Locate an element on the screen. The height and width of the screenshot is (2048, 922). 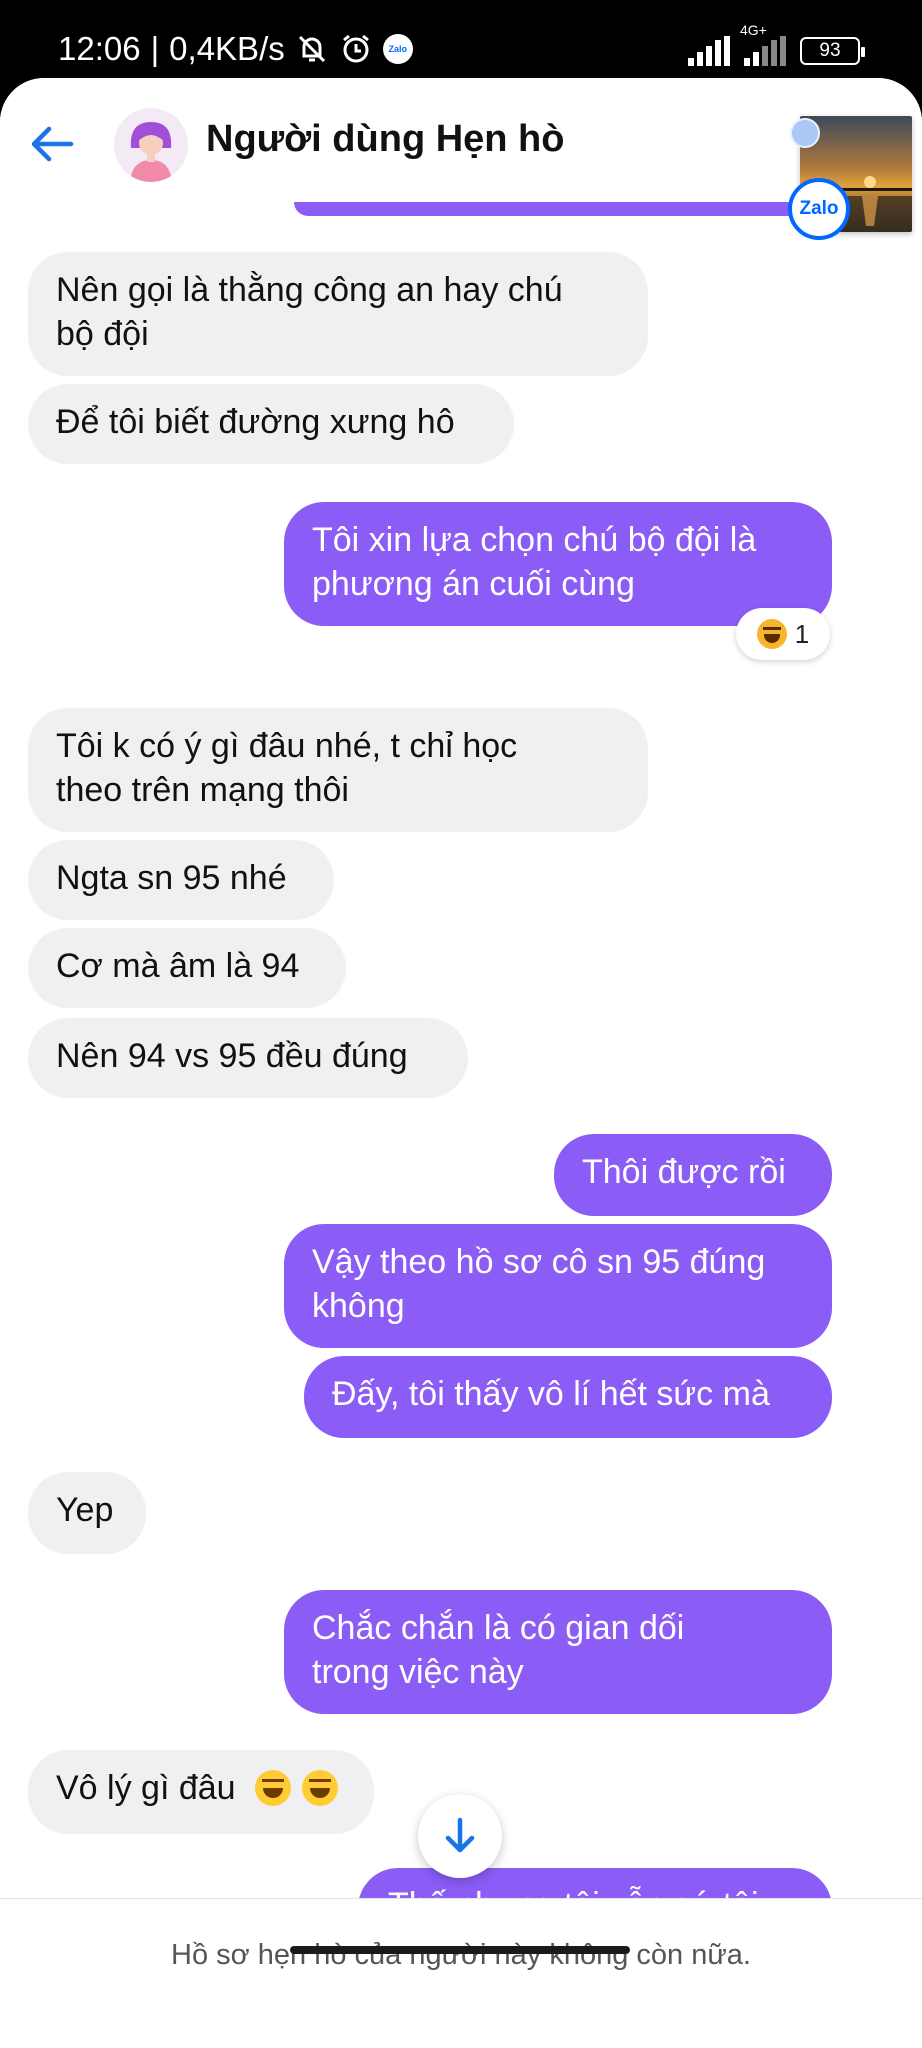
message-text: trong việc này is located at coordinates (418, 1672).